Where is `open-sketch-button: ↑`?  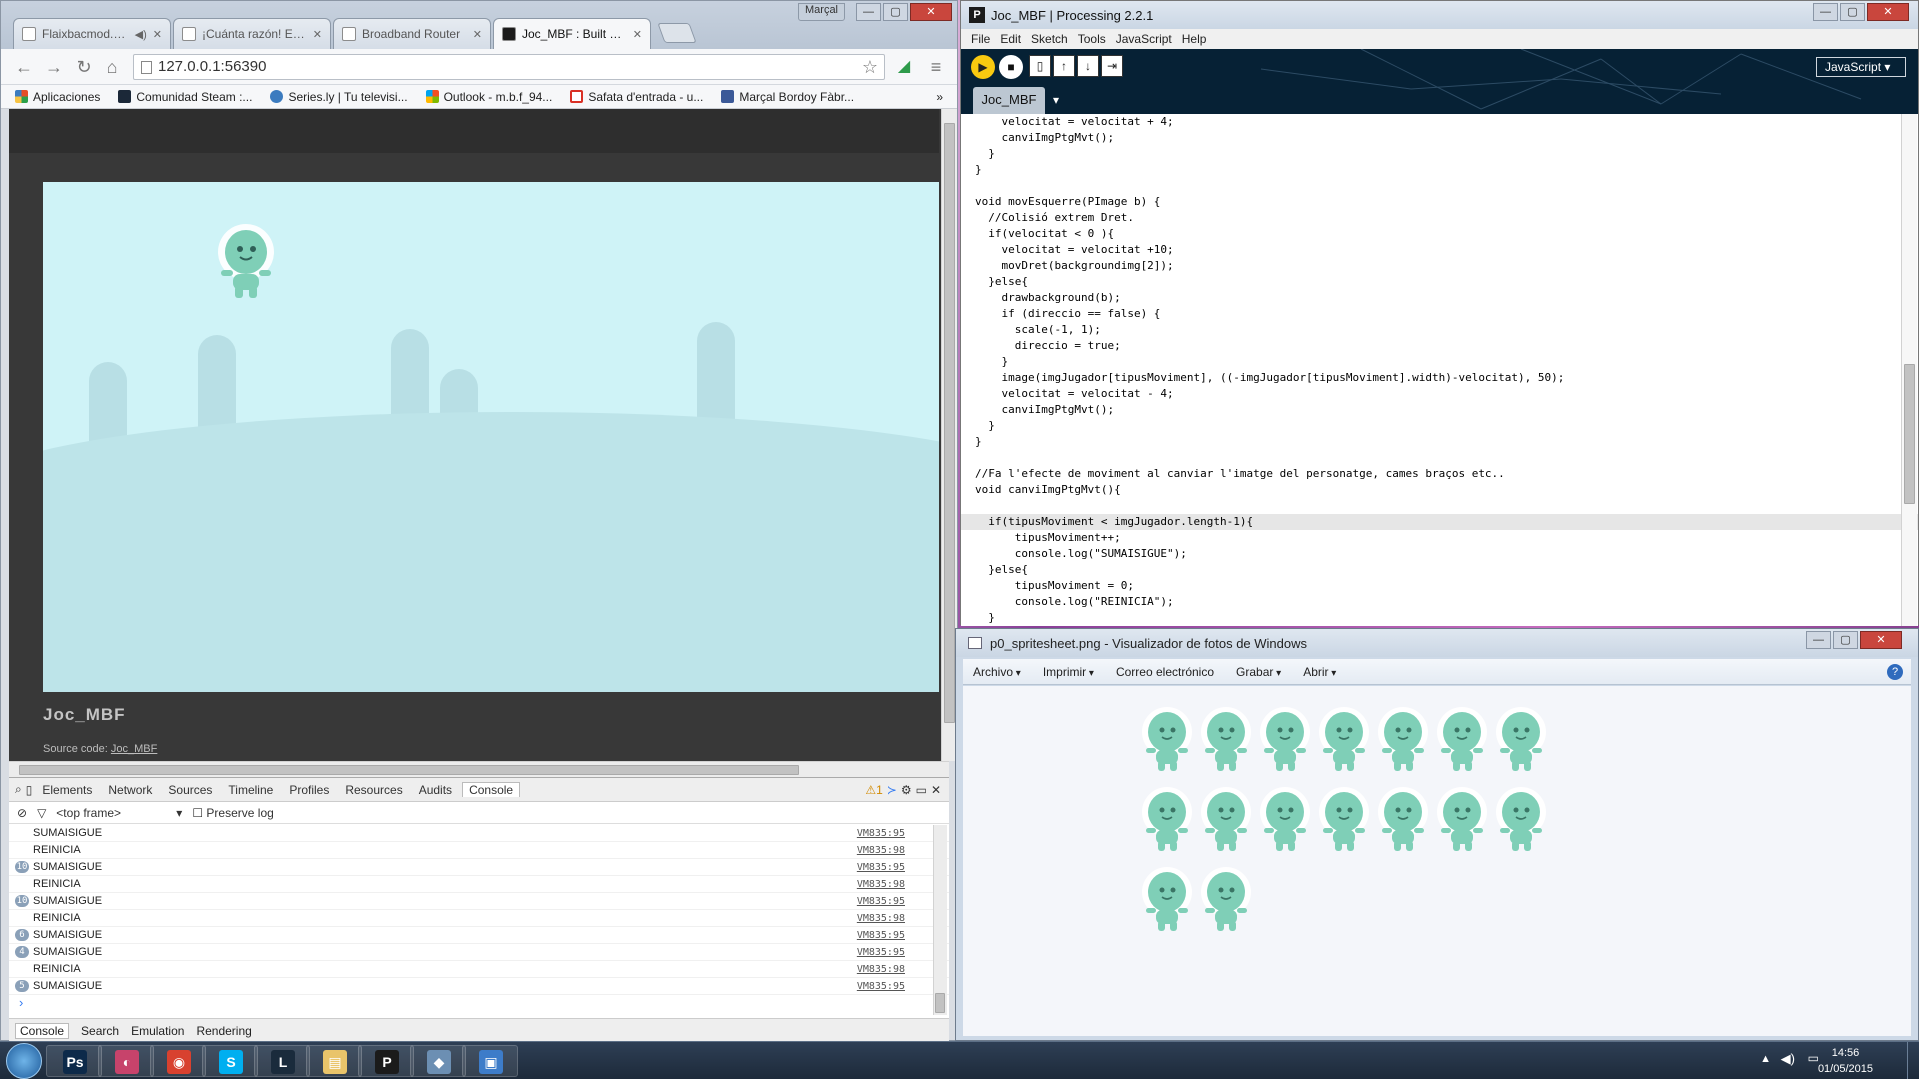 open-sketch-button: ↑ is located at coordinates (1064, 66).